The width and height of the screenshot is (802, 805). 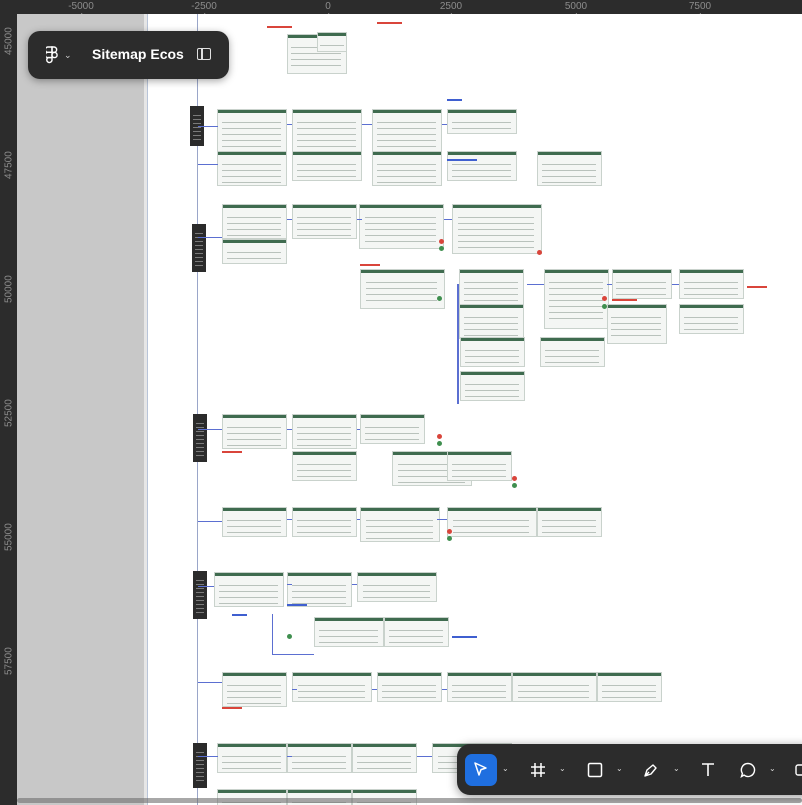 I want to click on comment-tool-button, so click(x=748, y=770).